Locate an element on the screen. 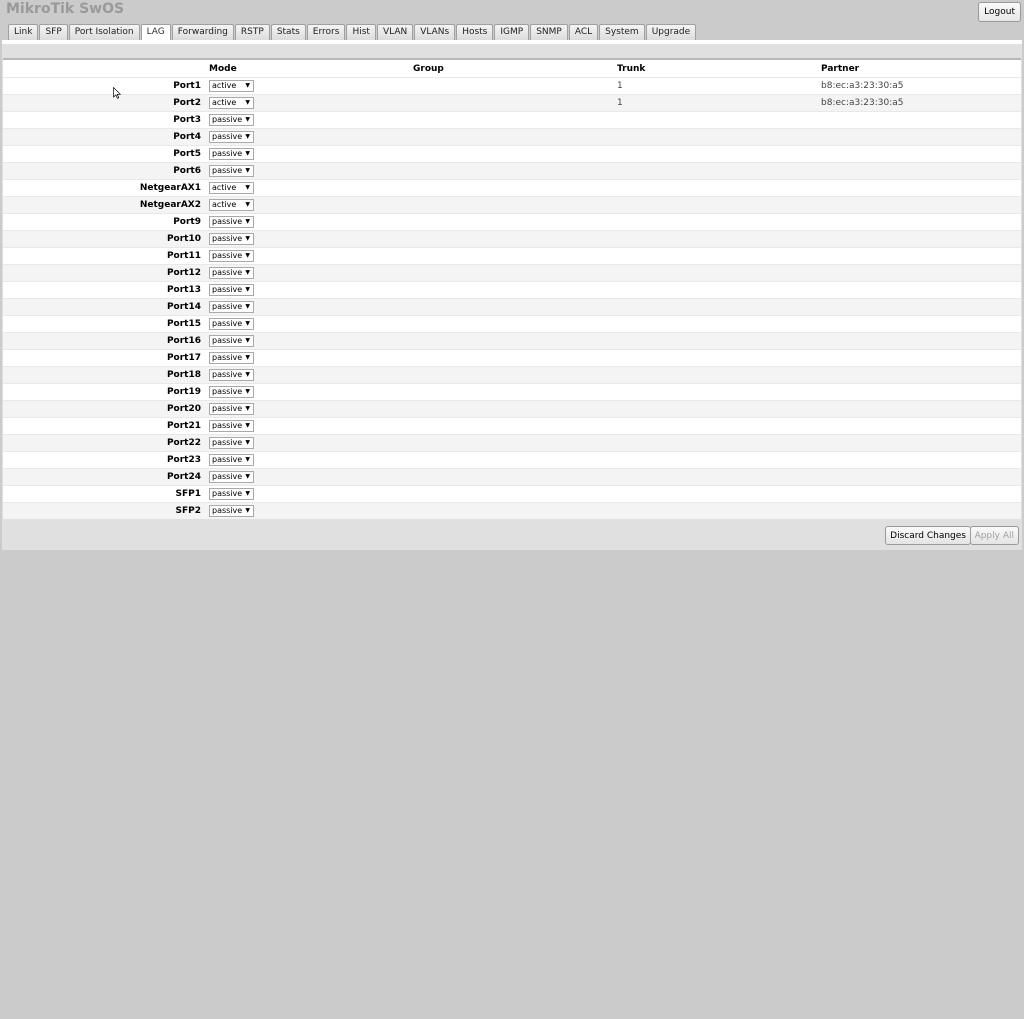 The width and height of the screenshot is (1024, 1019). table-row: SFP2 passive ▼ is located at coordinates (512, 510).